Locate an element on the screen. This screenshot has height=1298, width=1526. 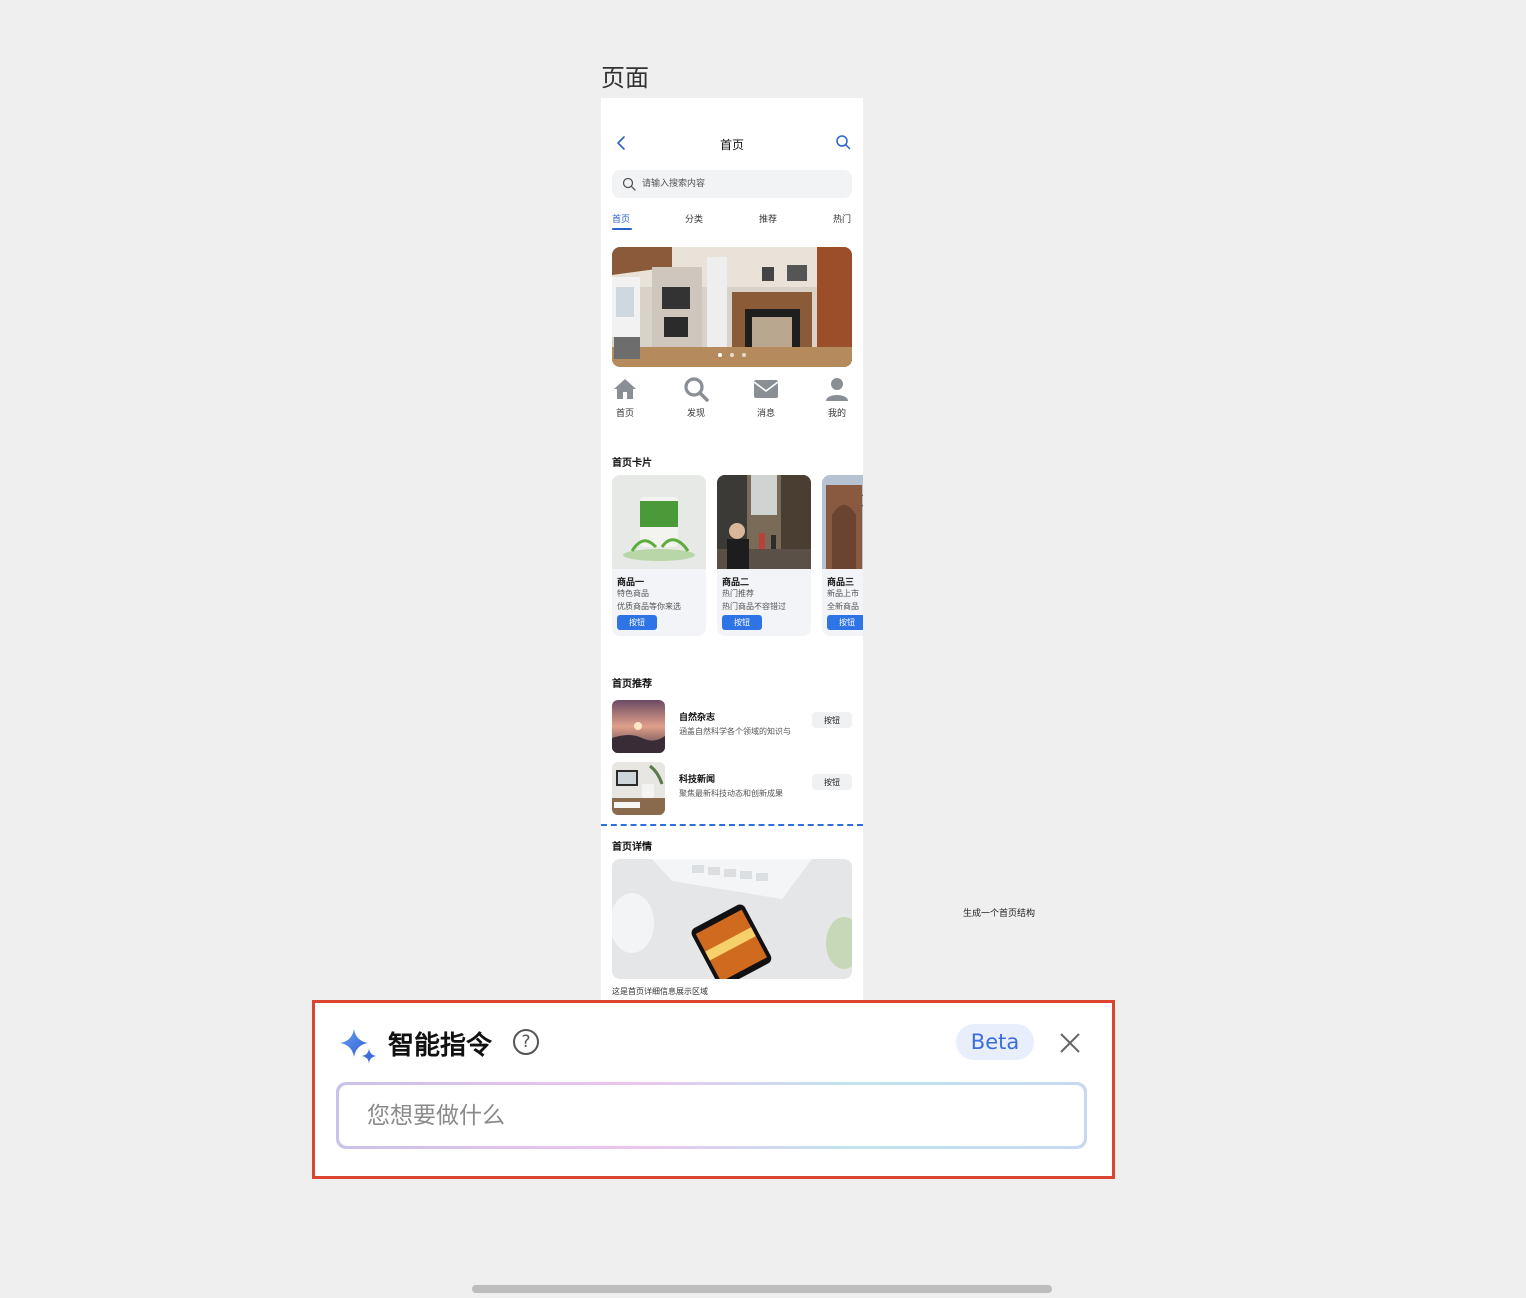
list-item-description: 涵盖自然科学各个领域的知识与 is located at coordinates (735, 731).